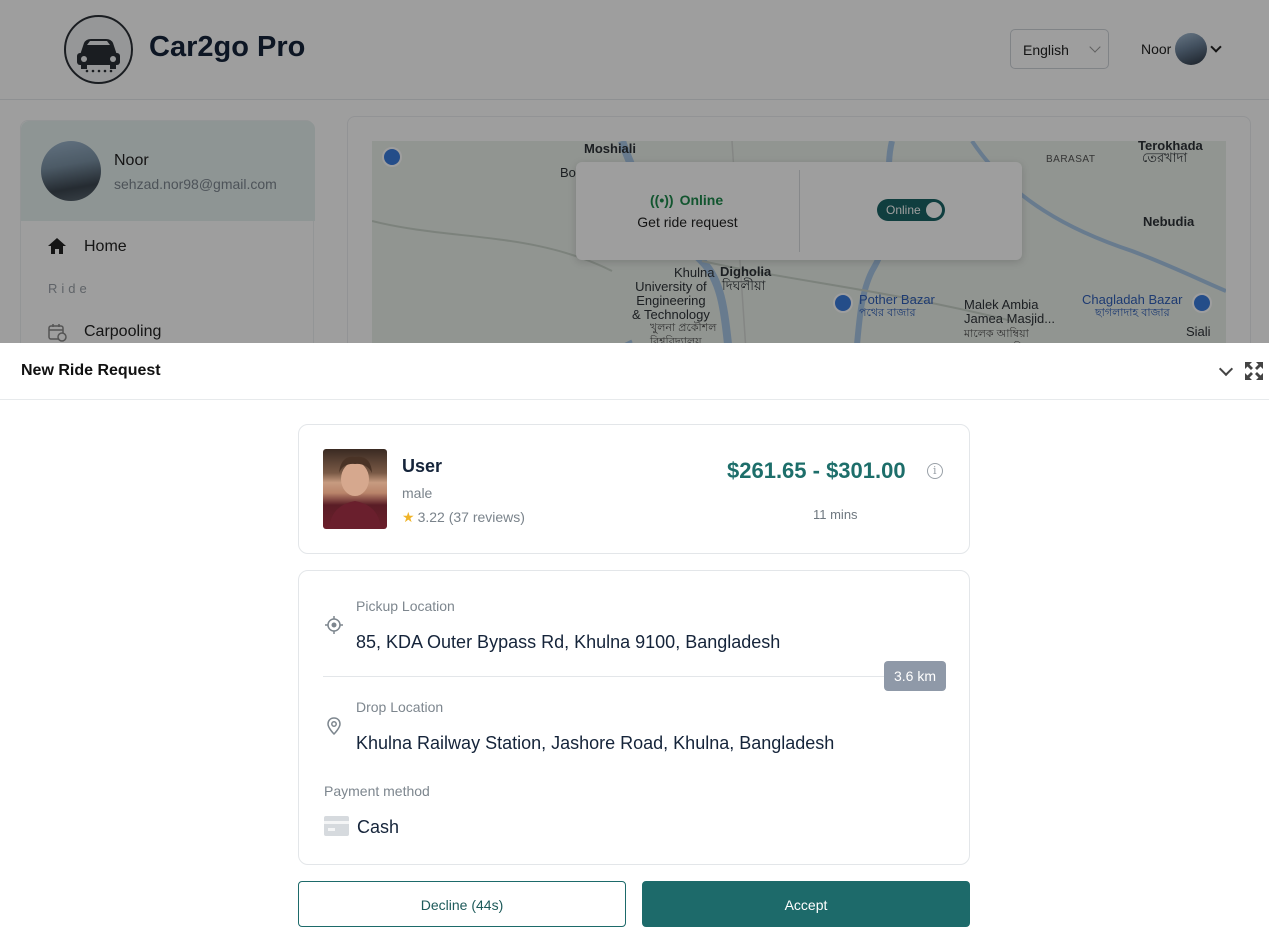 The image size is (1269, 942). What do you see at coordinates (634, 371) in the screenshot?
I see `sheet-header: New Ride Request` at bounding box center [634, 371].